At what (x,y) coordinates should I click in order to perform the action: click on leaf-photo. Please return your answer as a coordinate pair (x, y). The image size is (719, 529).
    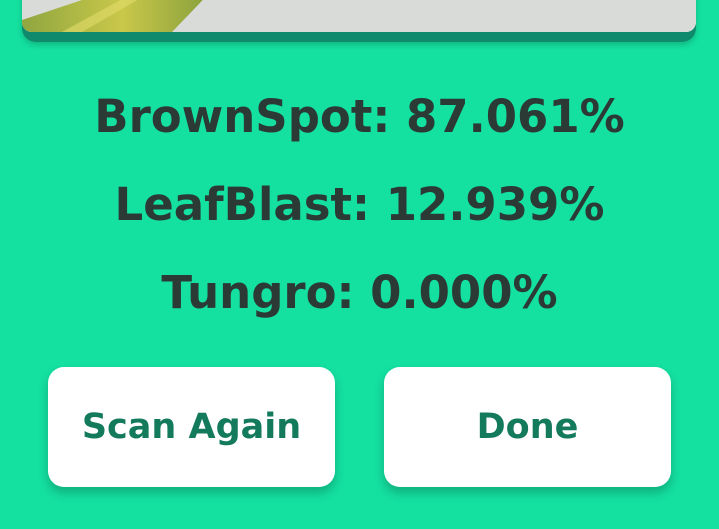
    Looking at the image, I should click on (359, 16).